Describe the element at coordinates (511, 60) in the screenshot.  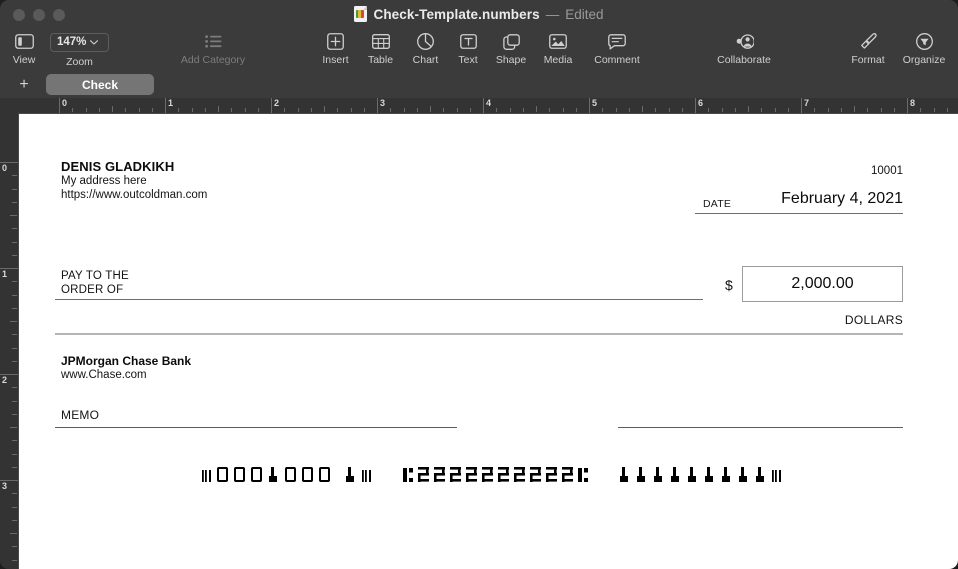
I see `toolbar-label-shape: Shape` at that location.